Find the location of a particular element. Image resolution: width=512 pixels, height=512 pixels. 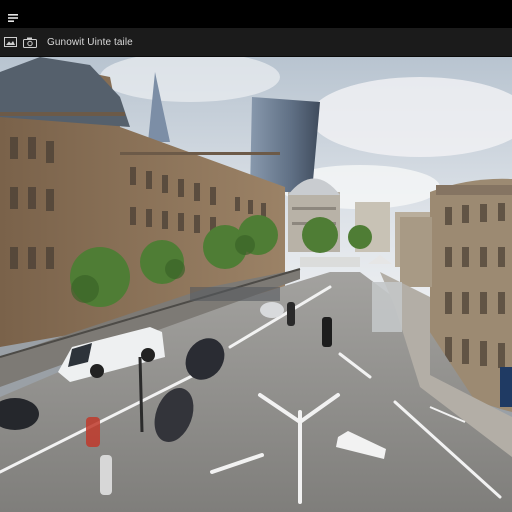

image-icon is located at coordinates (10, 42).